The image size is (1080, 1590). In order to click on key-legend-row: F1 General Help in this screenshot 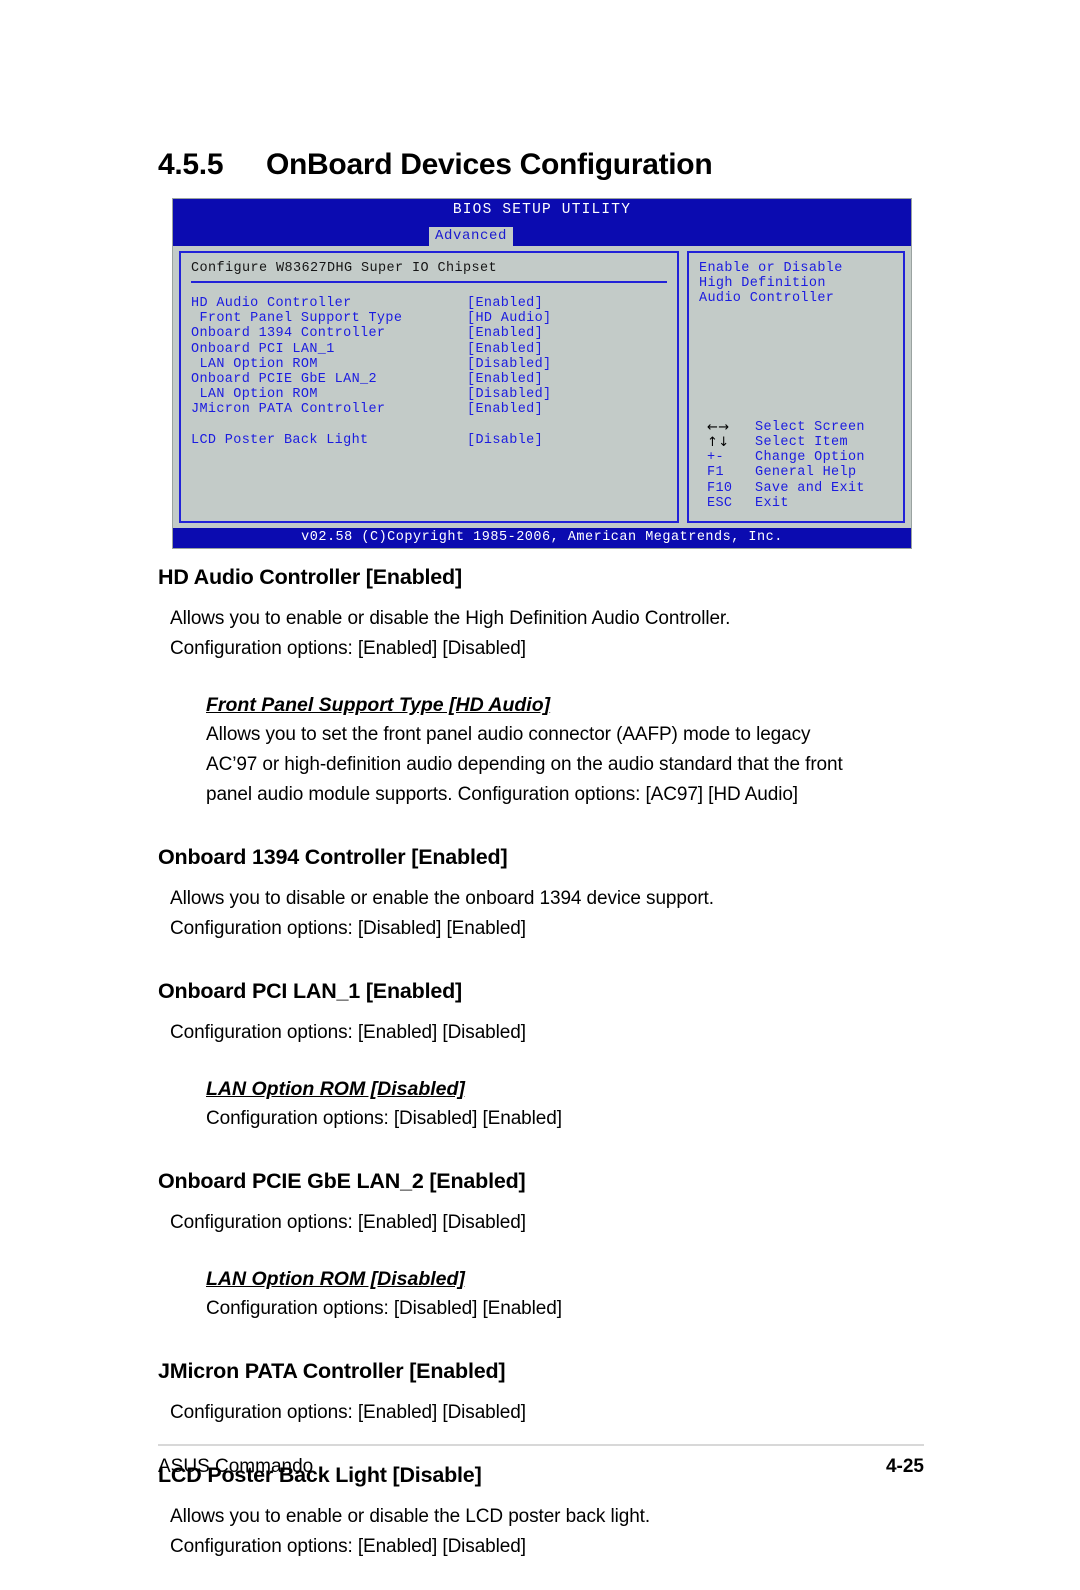, I will do `click(786, 472)`.